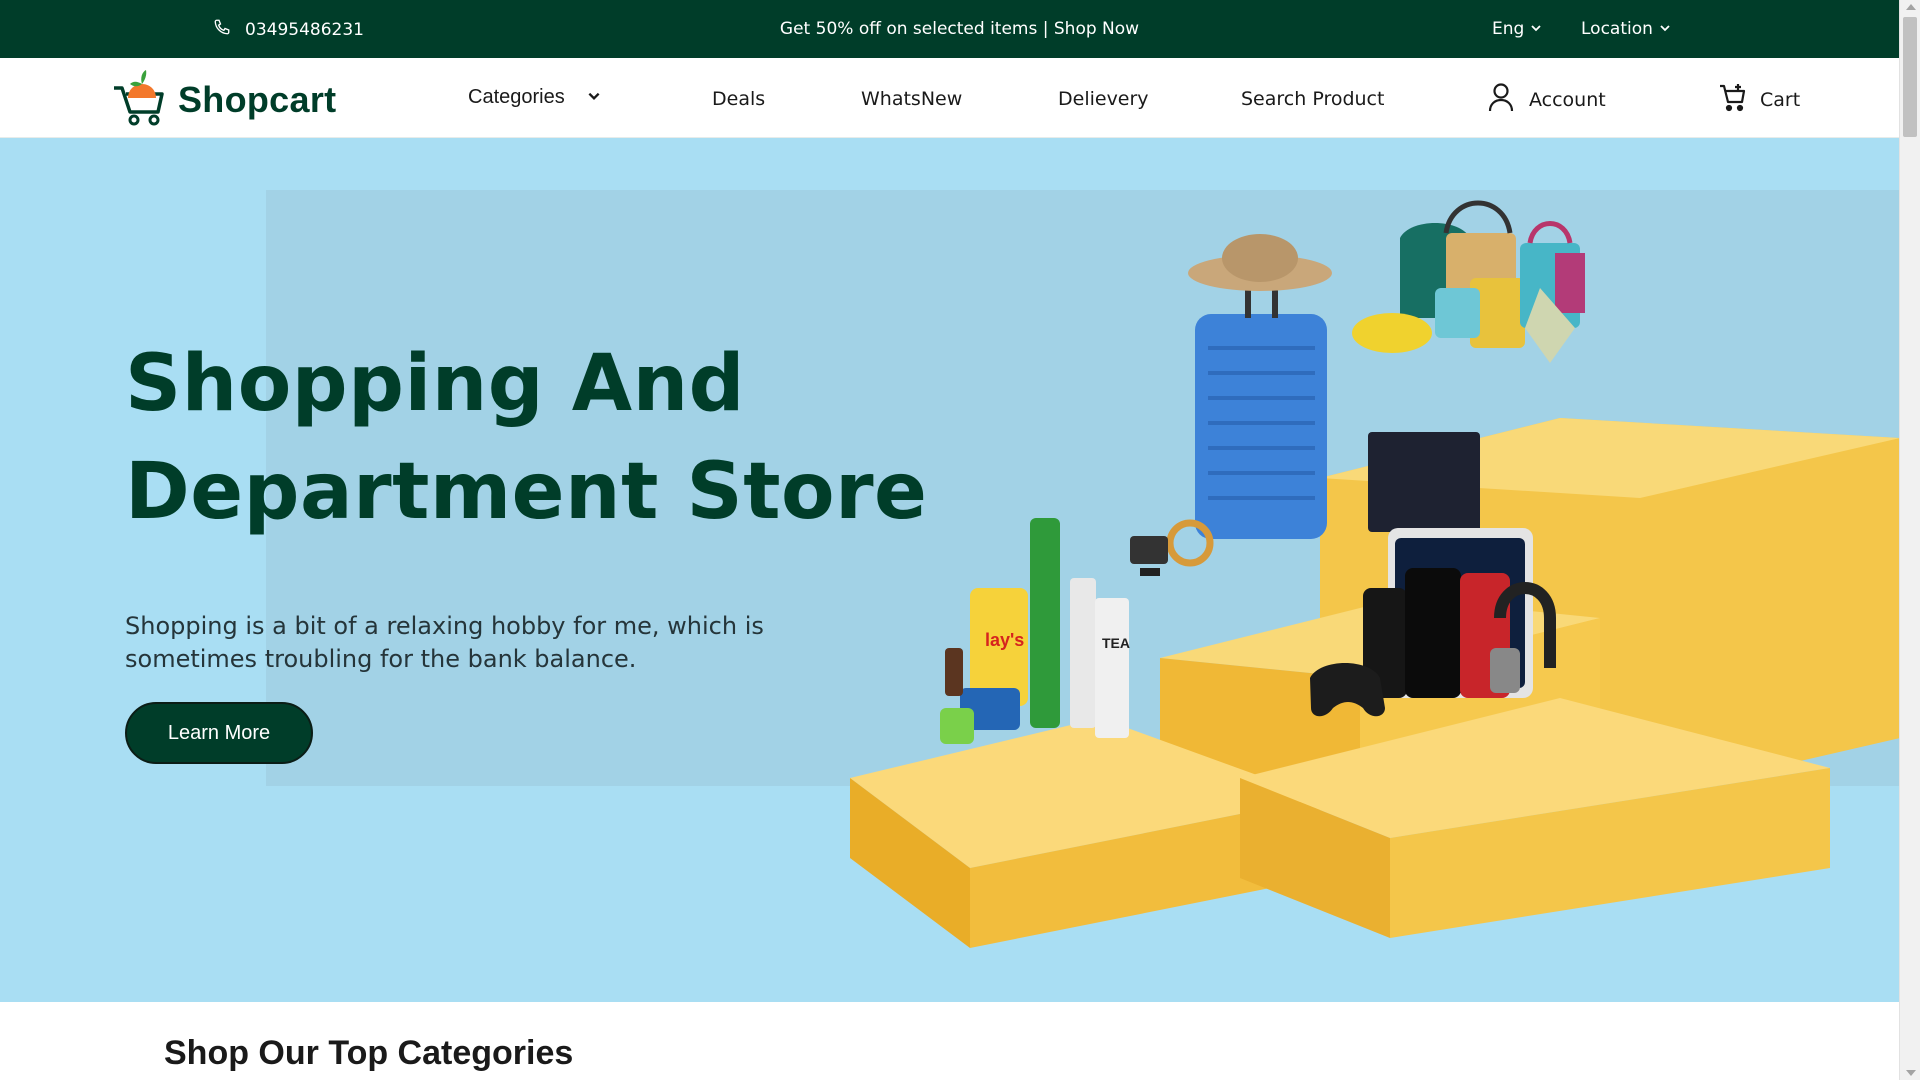  Describe the element at coordinates (526, 492) in the screenshot. I see `hero-title-line2: Department Store` at that location.